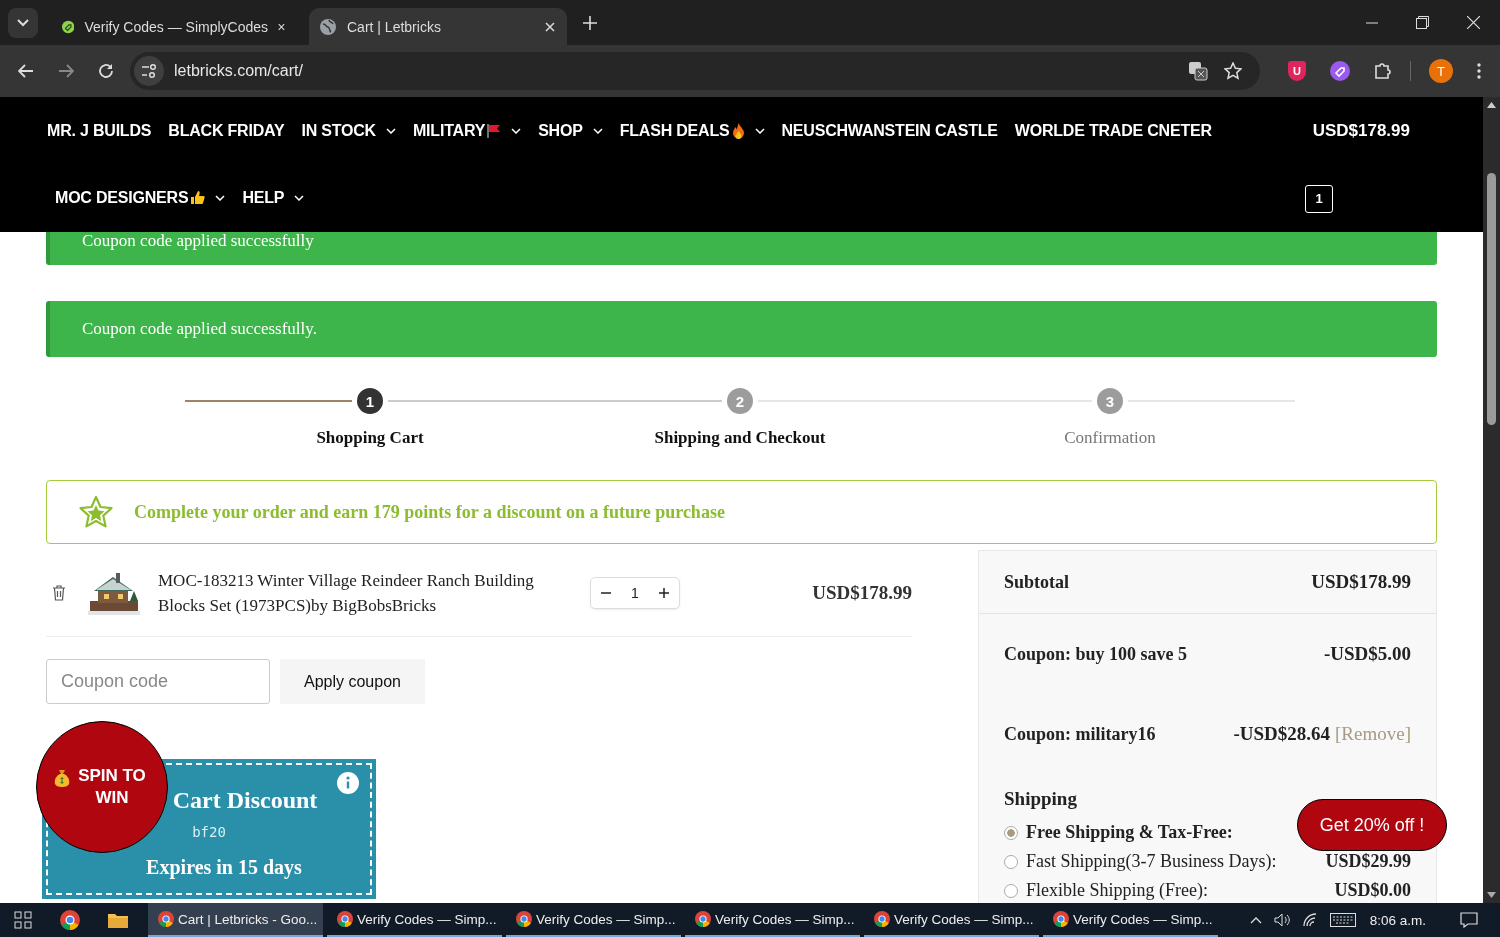 The height and width of the screenshot is (937, 1500). Describe the element at coordinates (1368, 861) in the screenshot. I see `shipping-price: USD$29.99` at that location.